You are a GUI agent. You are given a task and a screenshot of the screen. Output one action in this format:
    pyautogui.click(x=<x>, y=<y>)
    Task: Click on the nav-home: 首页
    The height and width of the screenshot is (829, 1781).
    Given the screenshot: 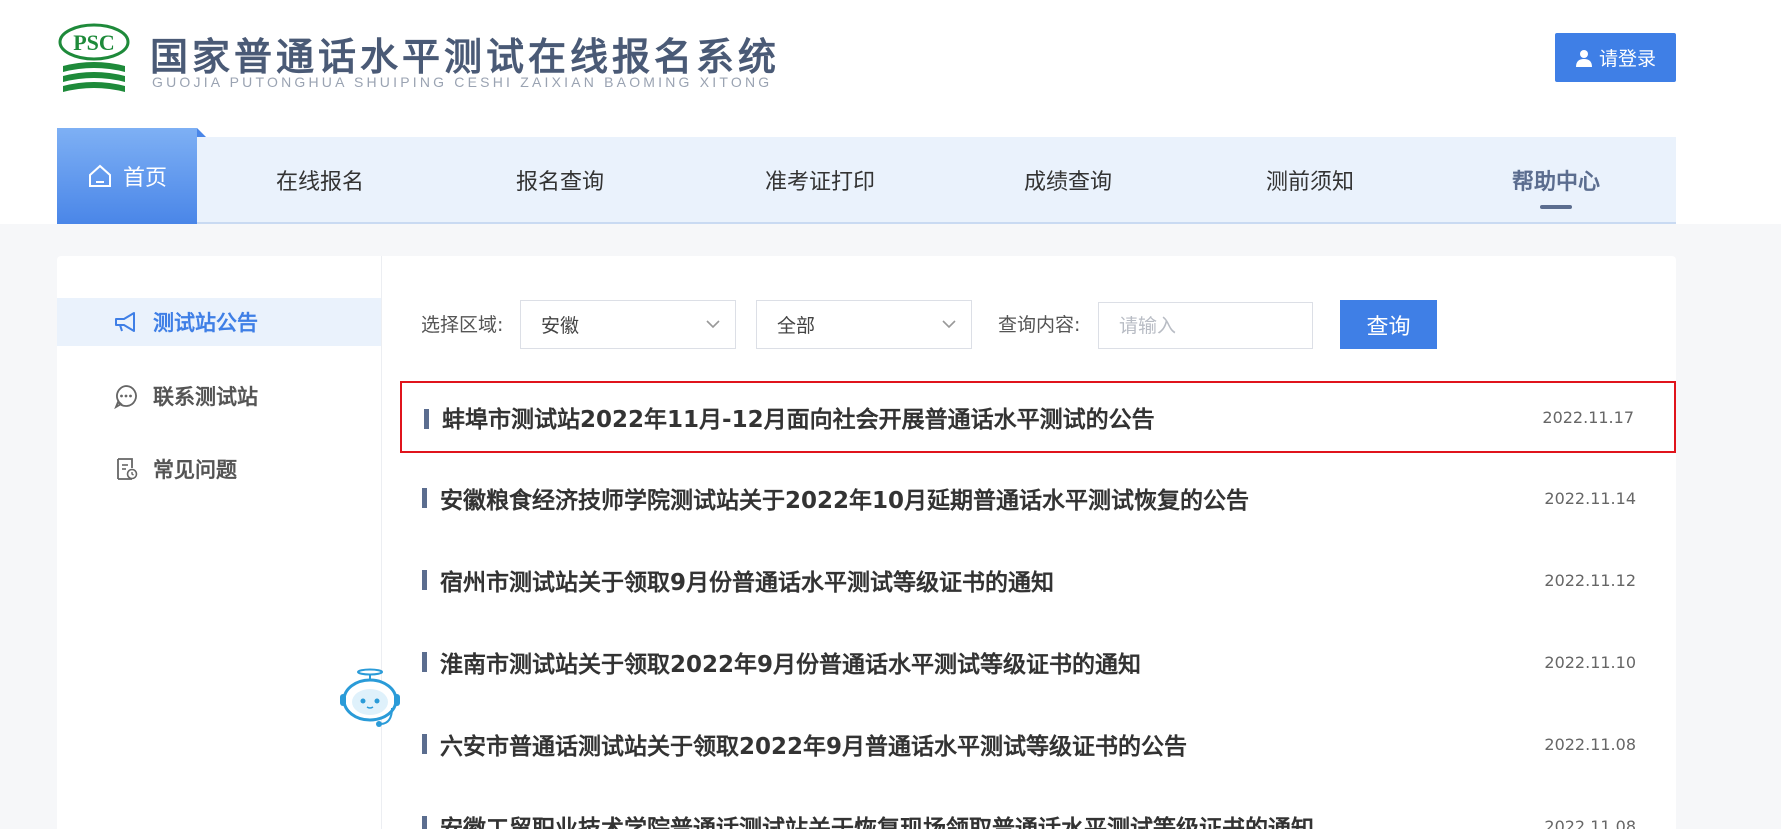 What is the action you would take?
    pyautogui.click(x=131, y=176)
    